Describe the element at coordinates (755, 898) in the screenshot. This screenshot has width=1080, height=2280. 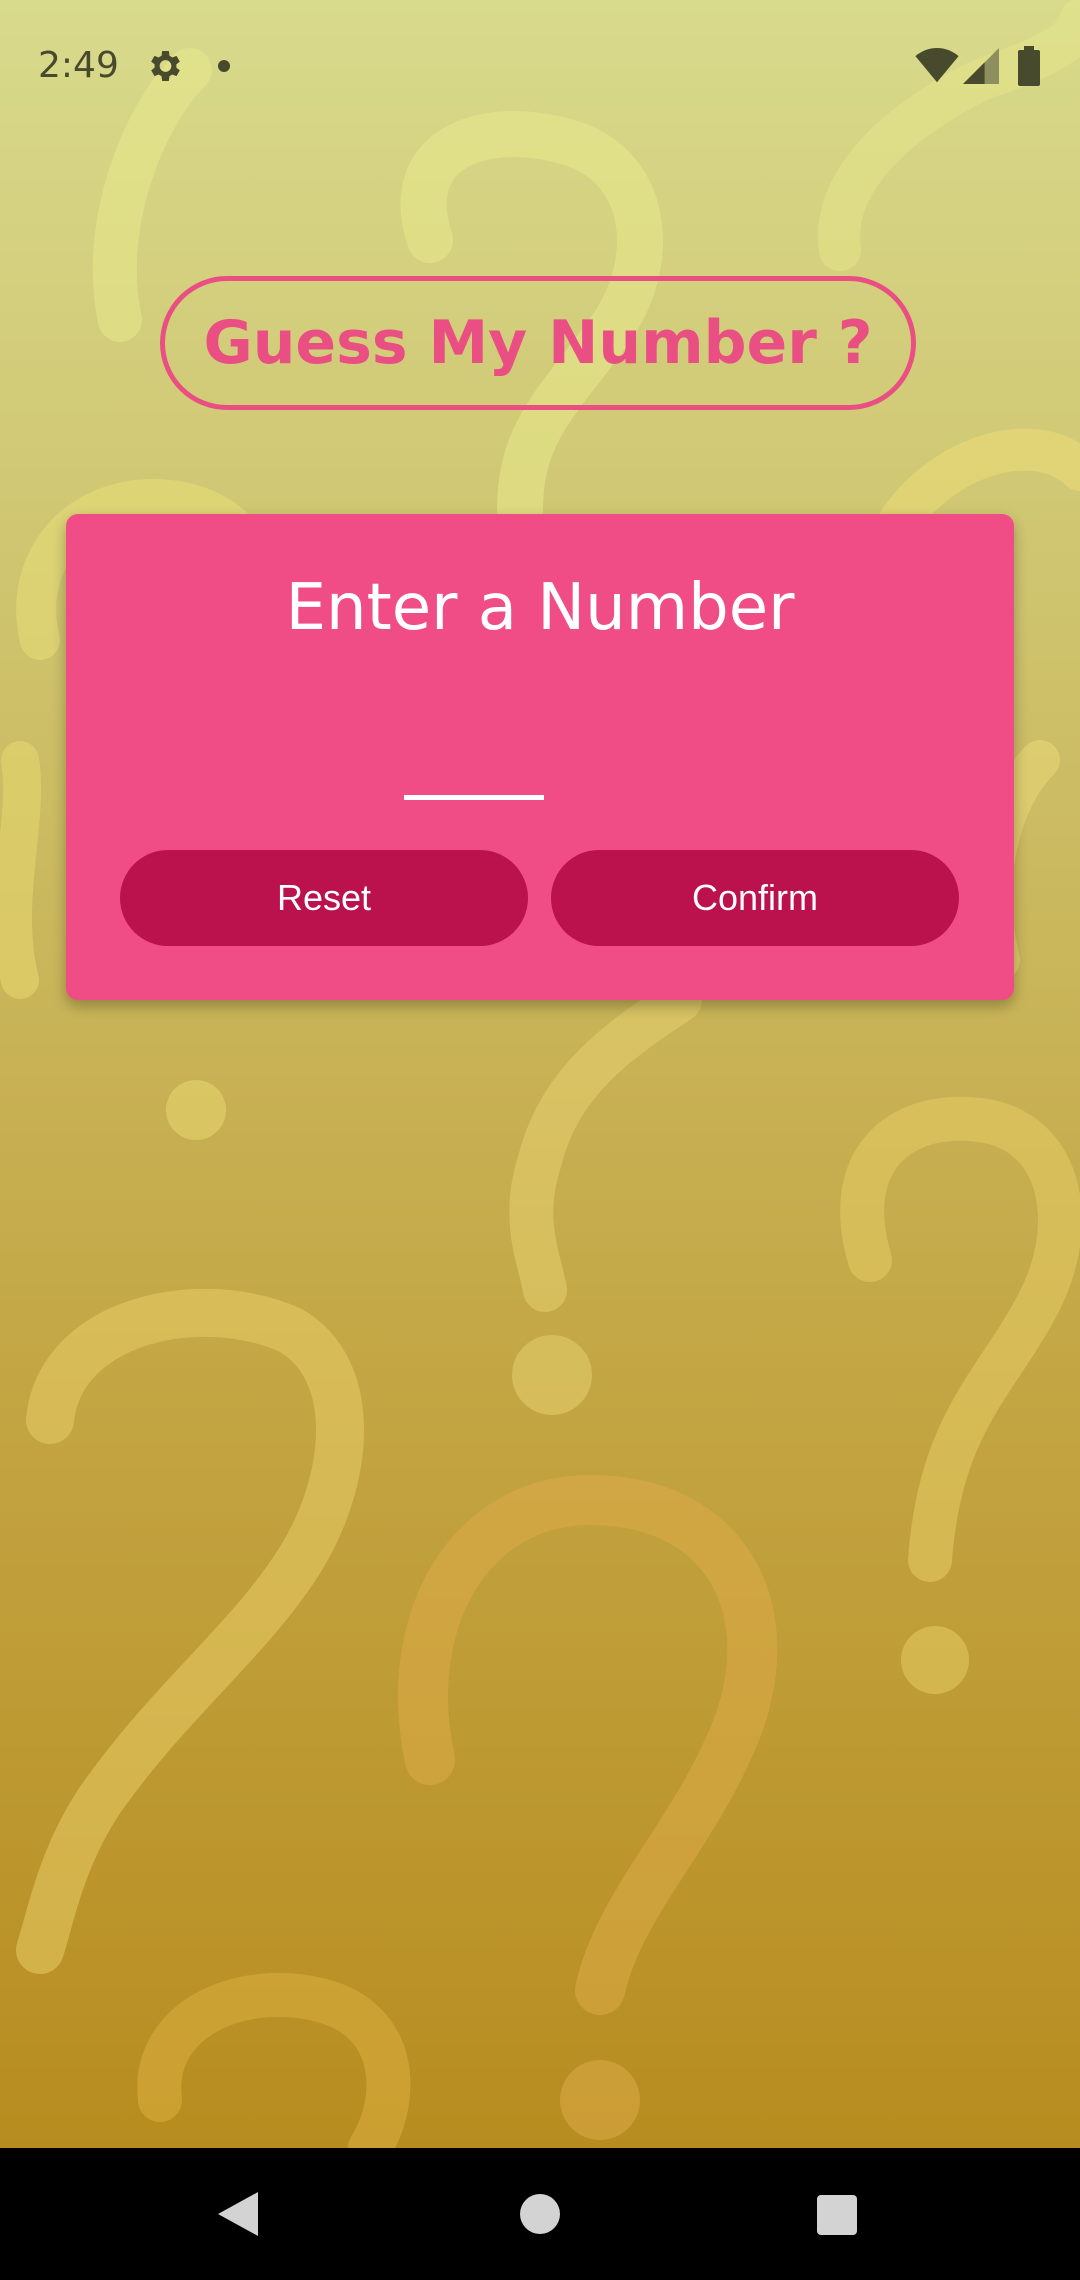
I see `confirm-button: Confirm` at that location.